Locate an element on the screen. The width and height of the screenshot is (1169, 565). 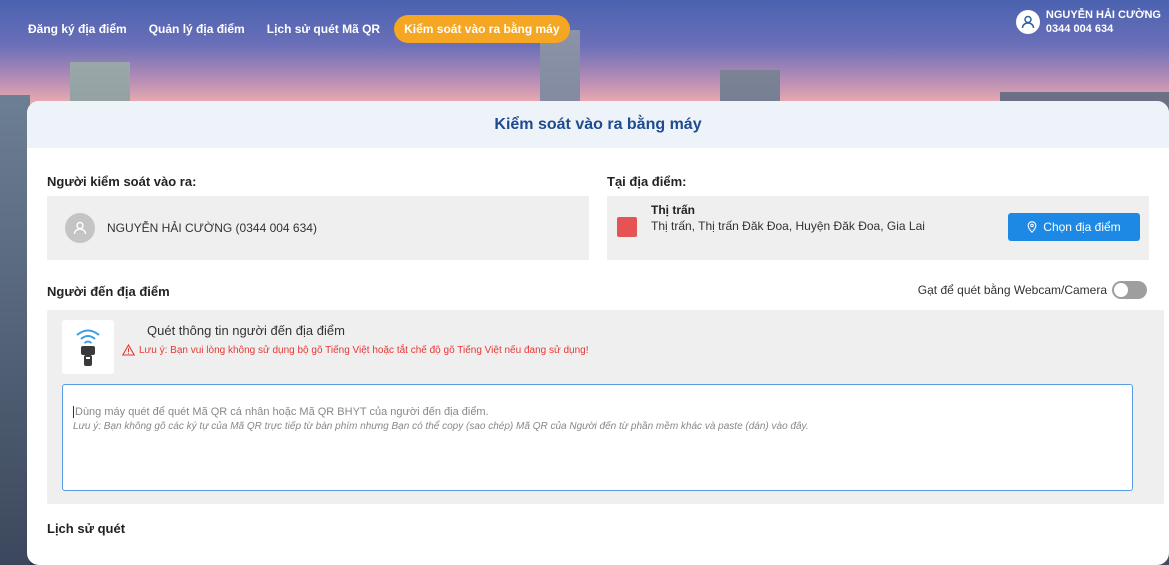
avatar-icon is located at coordinates (80, 228).